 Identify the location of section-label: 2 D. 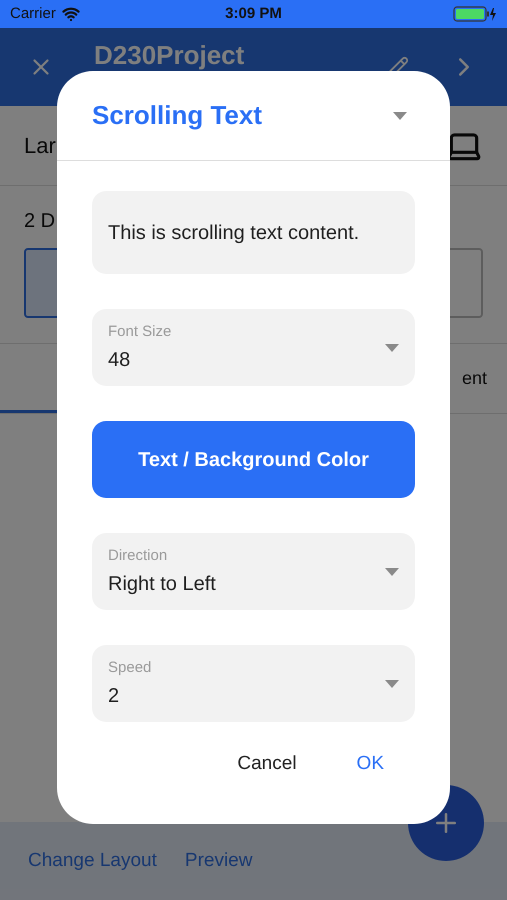
(40, 221).